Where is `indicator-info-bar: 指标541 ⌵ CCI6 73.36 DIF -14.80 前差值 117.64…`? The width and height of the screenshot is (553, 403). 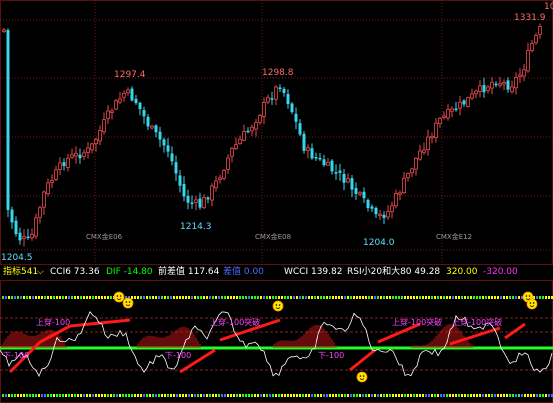
indicator-info-bar: 指标541 ⌵ CCI6 73.36 DIF -14.80 前差值 117.64… is located at coordinates (276, 272).